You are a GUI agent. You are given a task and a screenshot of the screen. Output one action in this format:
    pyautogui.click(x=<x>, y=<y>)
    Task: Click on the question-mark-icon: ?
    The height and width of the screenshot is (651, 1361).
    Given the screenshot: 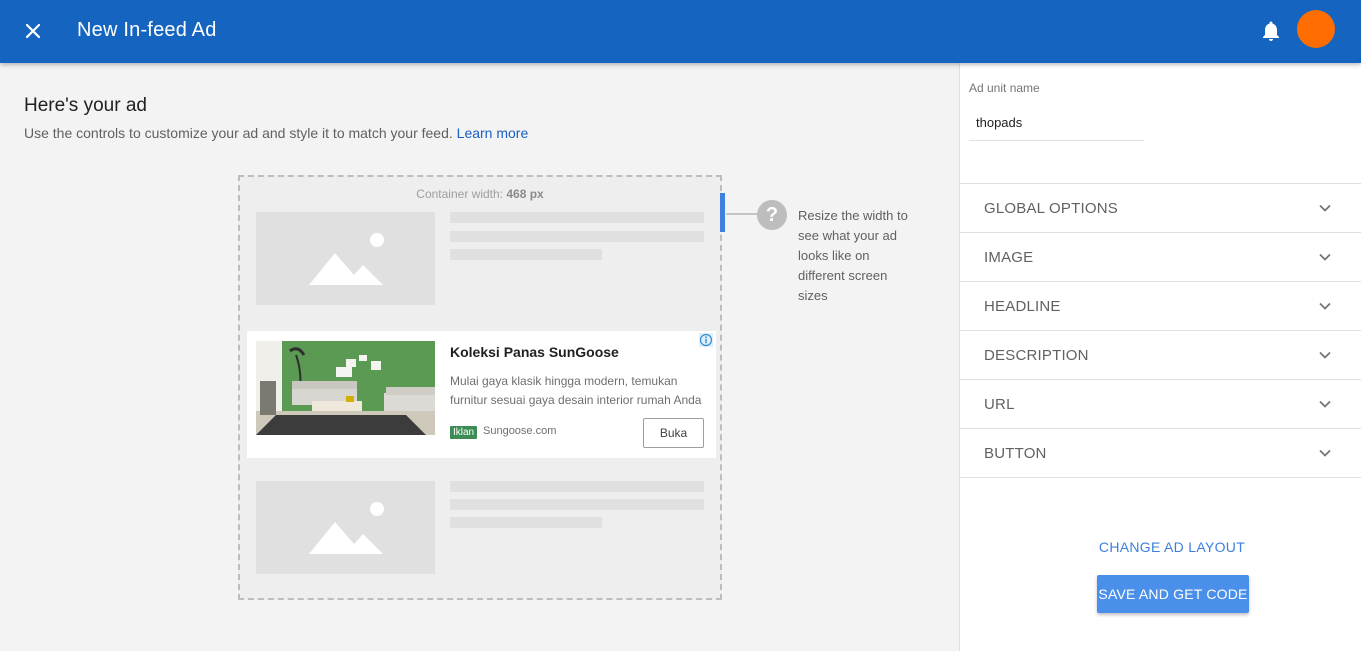 What is the action you would take?
    pyautogui.click(x=772, y=215)
    